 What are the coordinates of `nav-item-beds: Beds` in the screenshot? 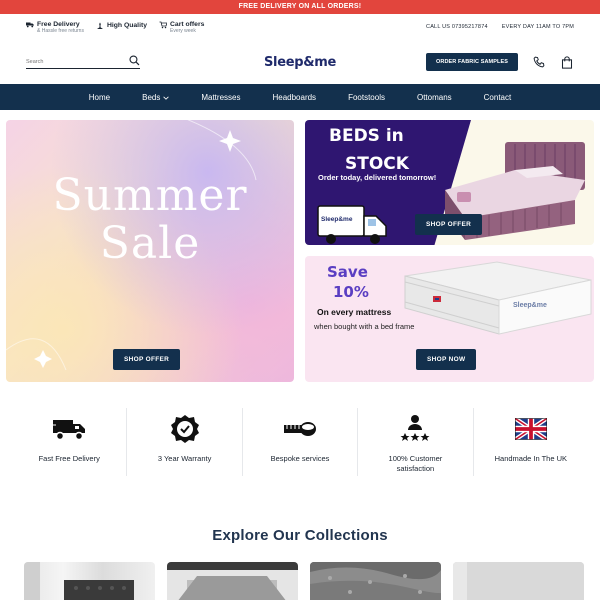 It's located at (155, 97).